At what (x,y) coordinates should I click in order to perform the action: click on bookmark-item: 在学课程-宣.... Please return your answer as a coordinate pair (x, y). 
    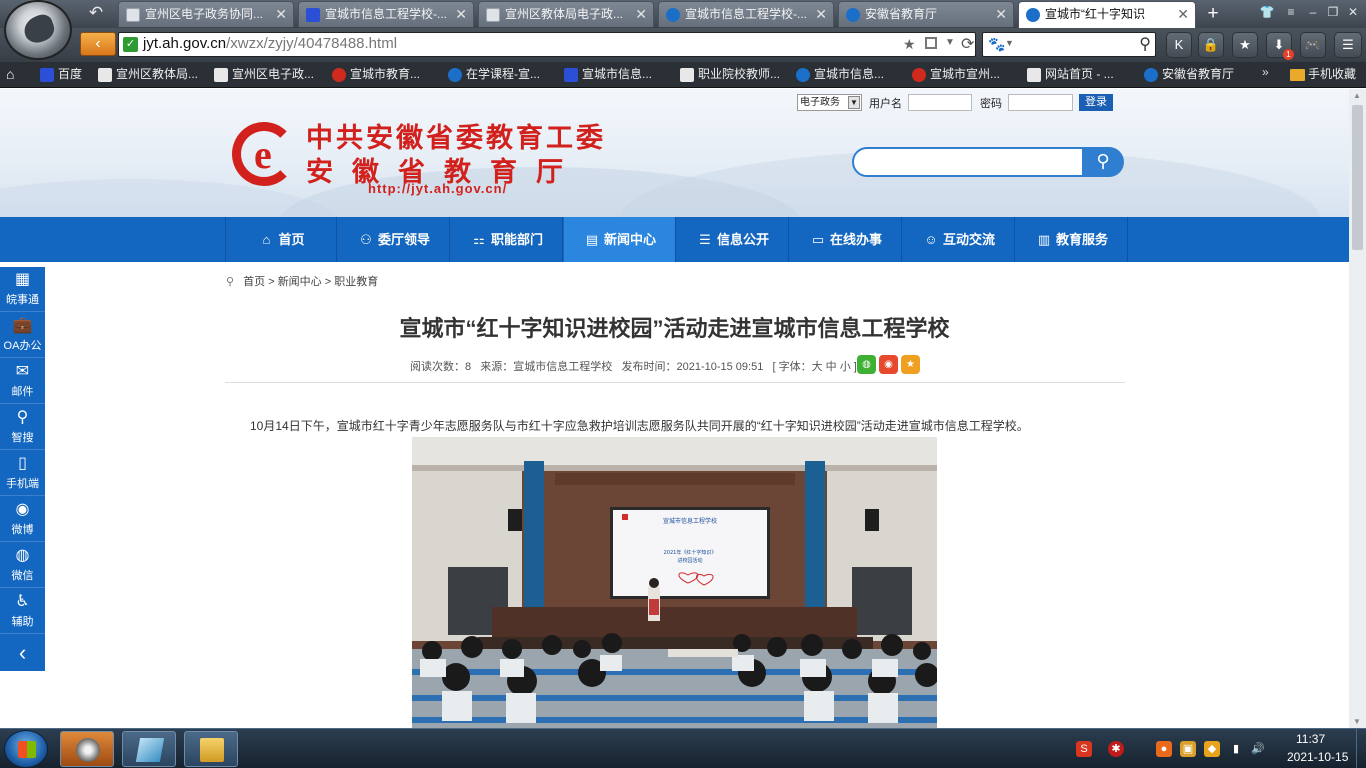
    Looking at the image, I should click on (493, 75).